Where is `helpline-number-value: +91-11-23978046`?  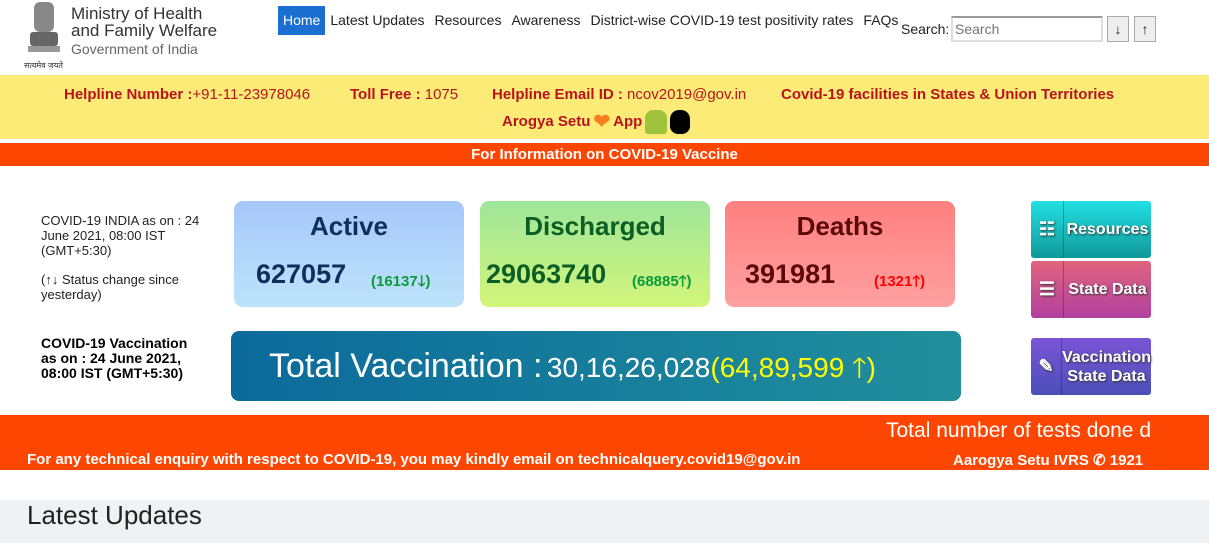
helpline-number-value: +91-11-23978046 is located at coordinates (251, 94).